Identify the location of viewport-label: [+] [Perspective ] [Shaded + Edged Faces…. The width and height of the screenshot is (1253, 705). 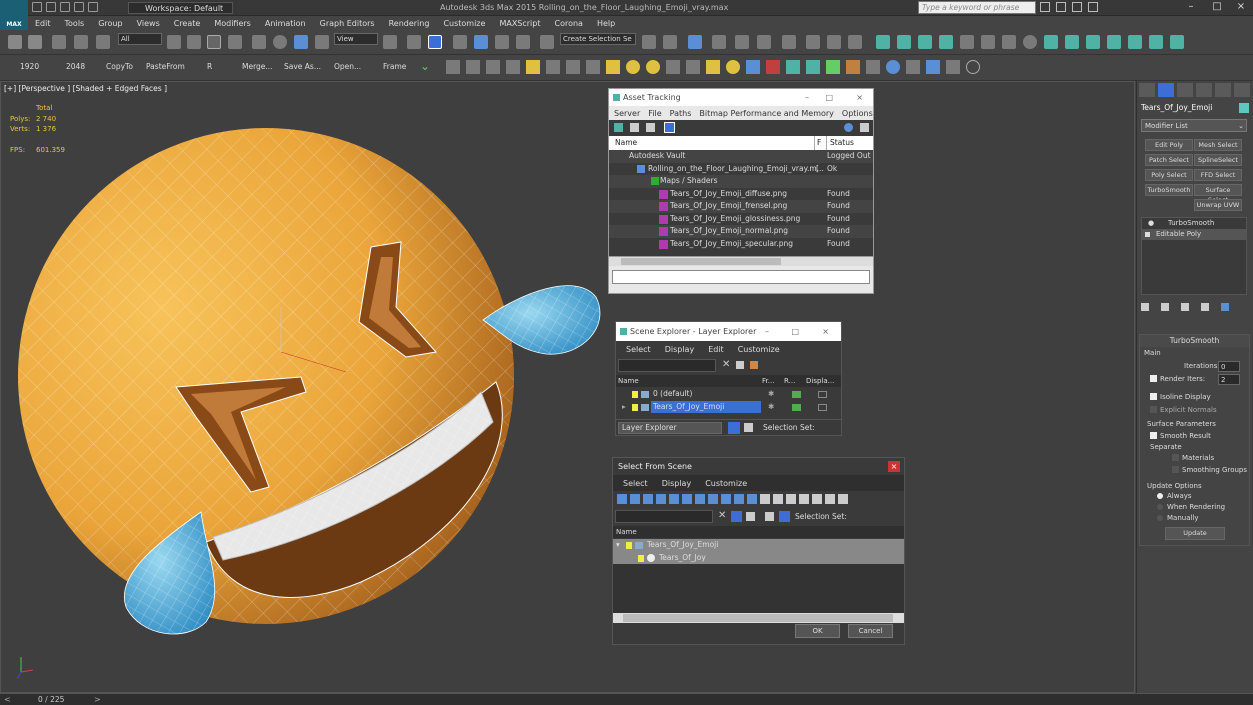
(85, 88).